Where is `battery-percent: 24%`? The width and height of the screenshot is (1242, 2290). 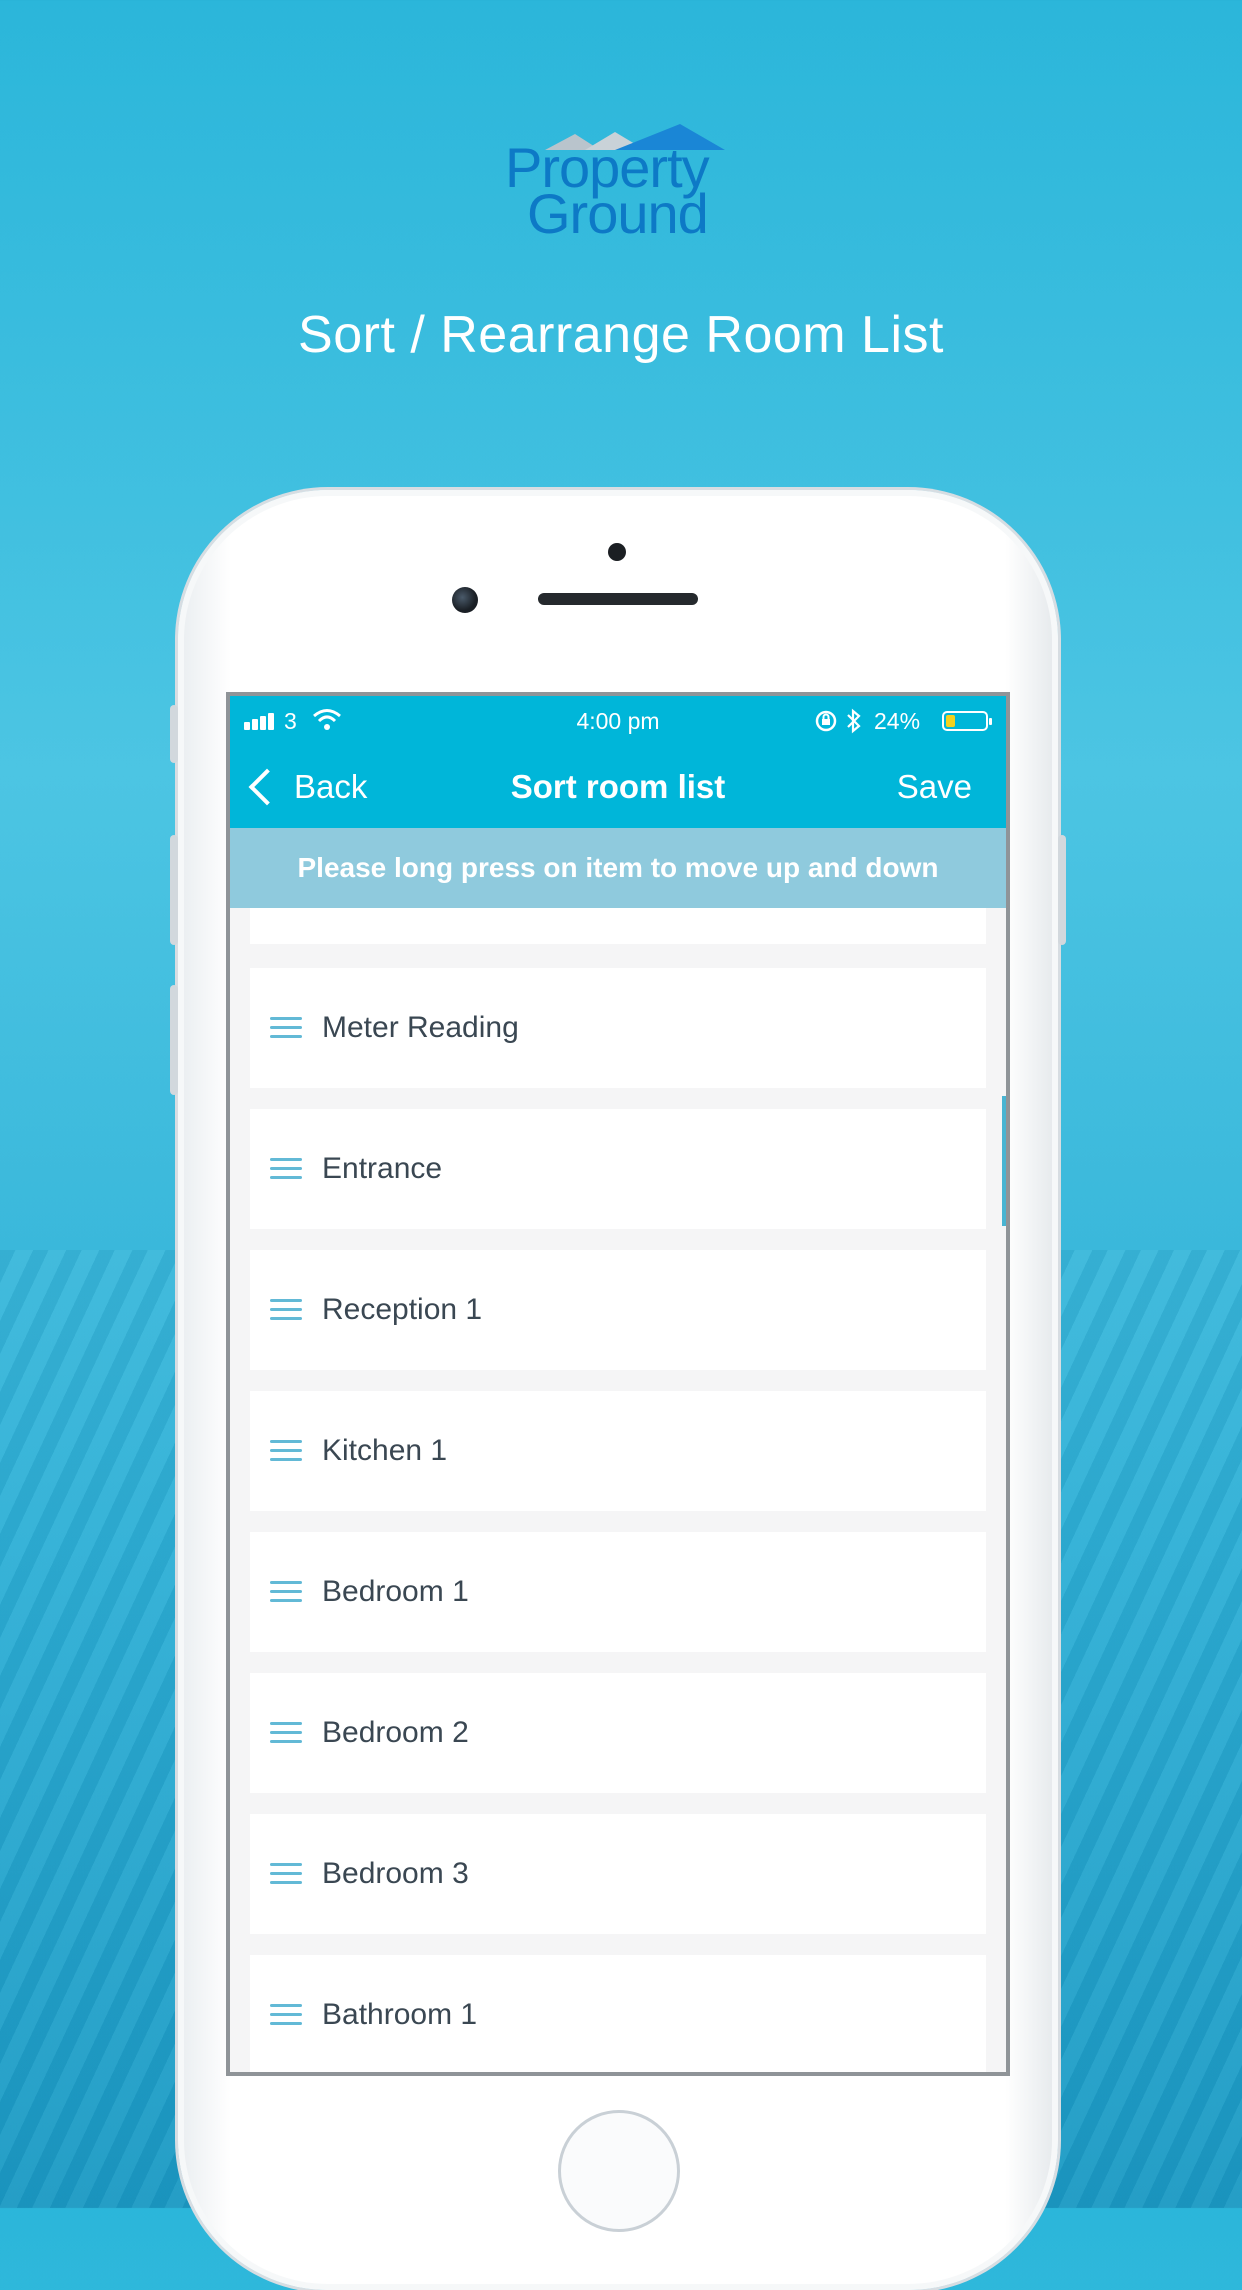
battery-percent: 24% is located at coordinates (897, 721).